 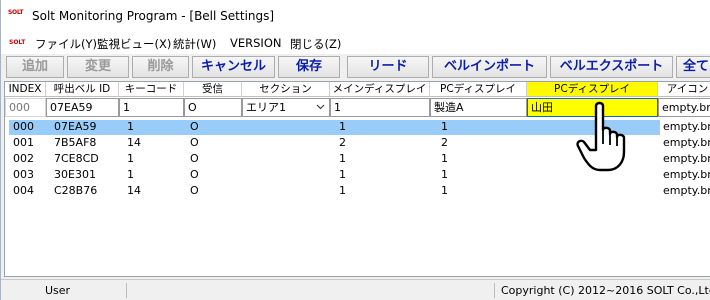 I want to click on column-header-bell-id: 呼出ベル ID, so click(x=82, y=89).